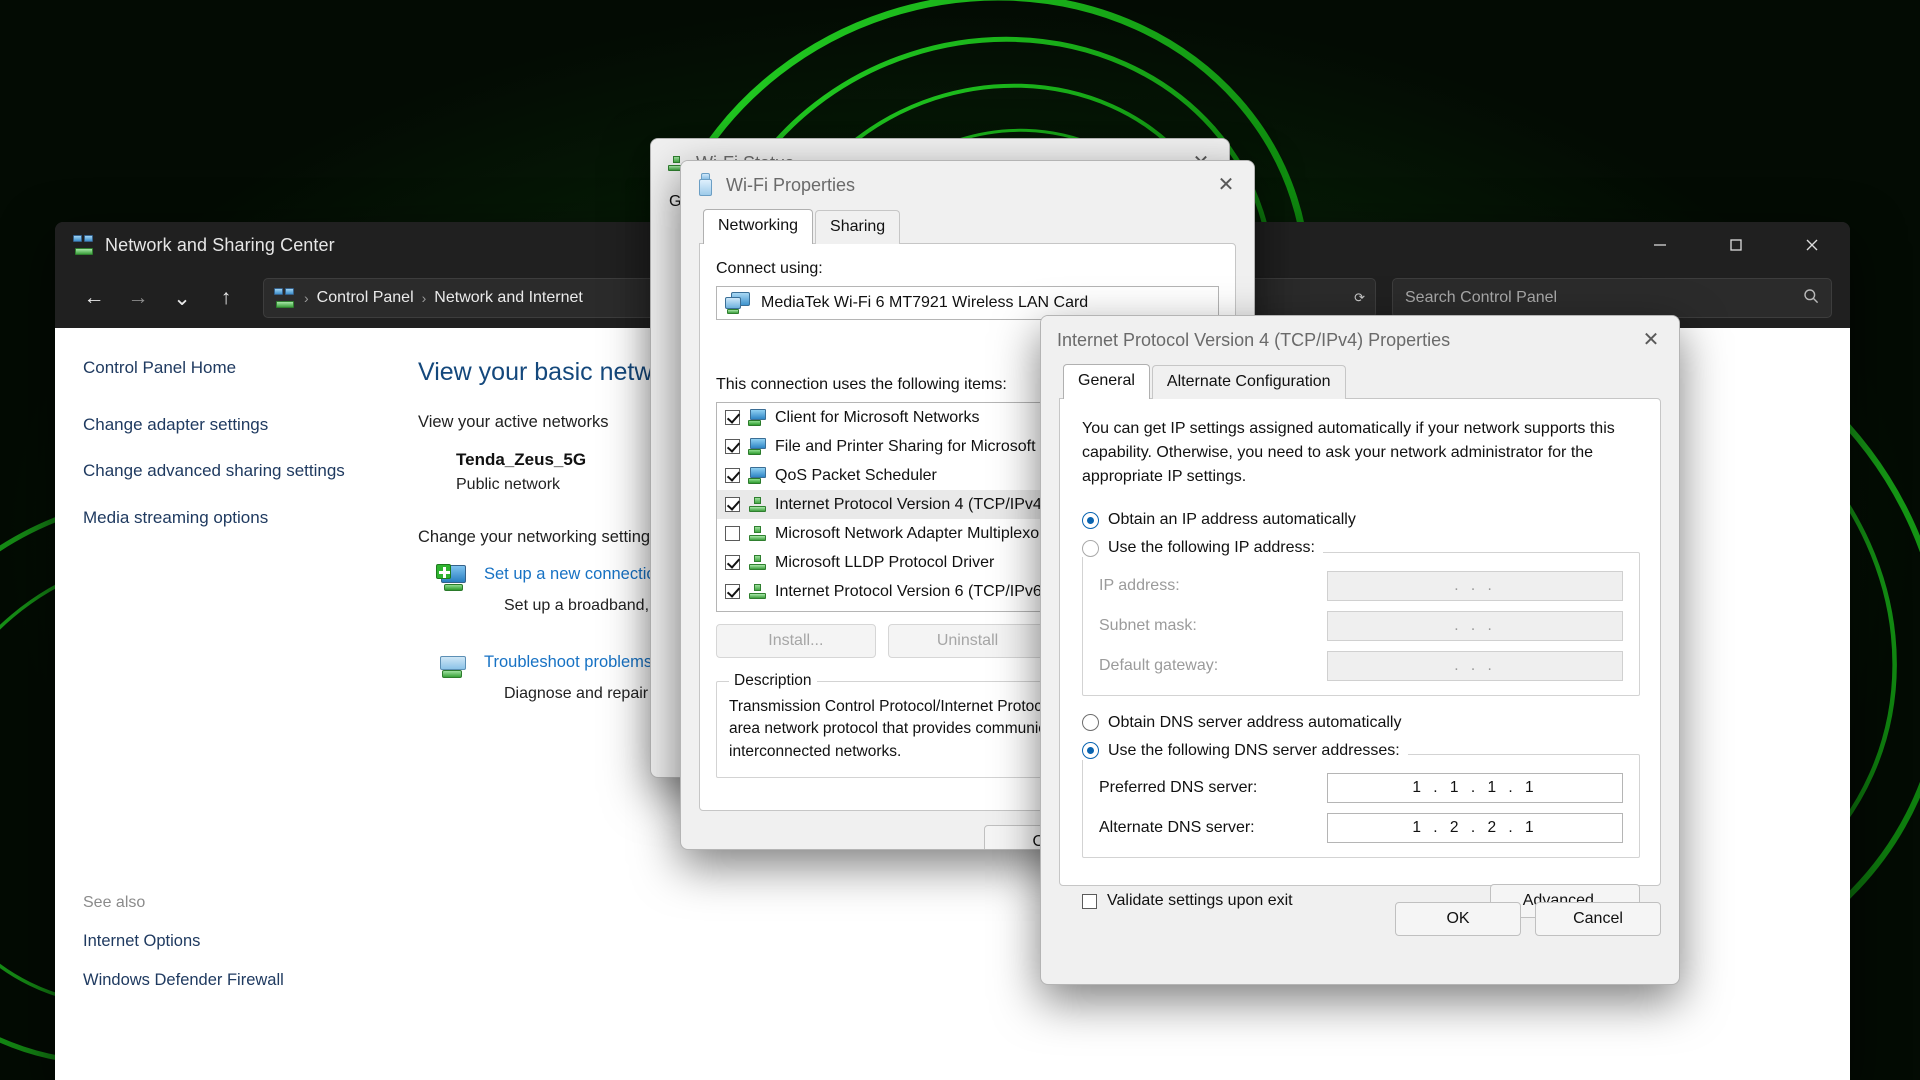 The width and height of the screenshot is (1920, 1080). I want to click on item-label: Internet Protocol Version 4 (TCP/IPv4), so click(911, 504).